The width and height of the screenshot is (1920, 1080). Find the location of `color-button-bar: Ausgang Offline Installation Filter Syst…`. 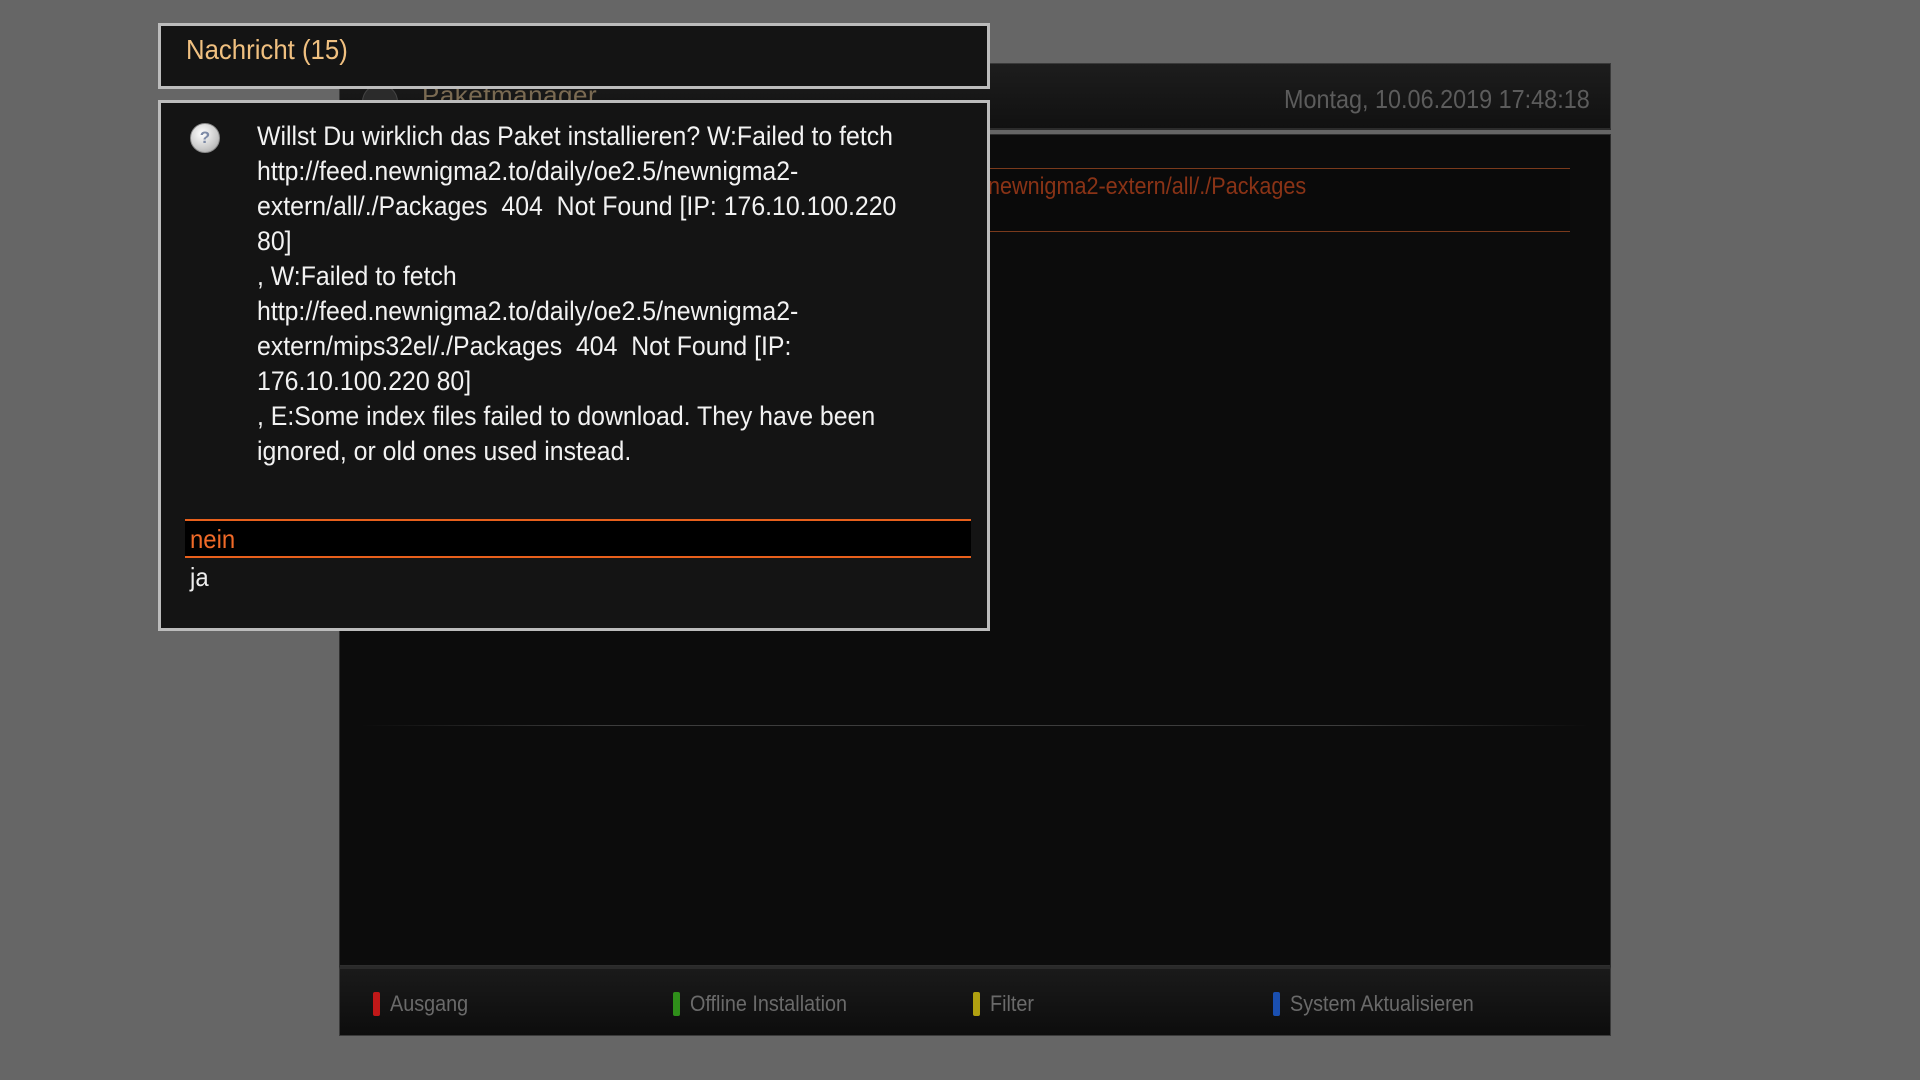

color-button-bar: Ausgang Offline Installation Filter Syst… is located at coordinates (975, 1001).